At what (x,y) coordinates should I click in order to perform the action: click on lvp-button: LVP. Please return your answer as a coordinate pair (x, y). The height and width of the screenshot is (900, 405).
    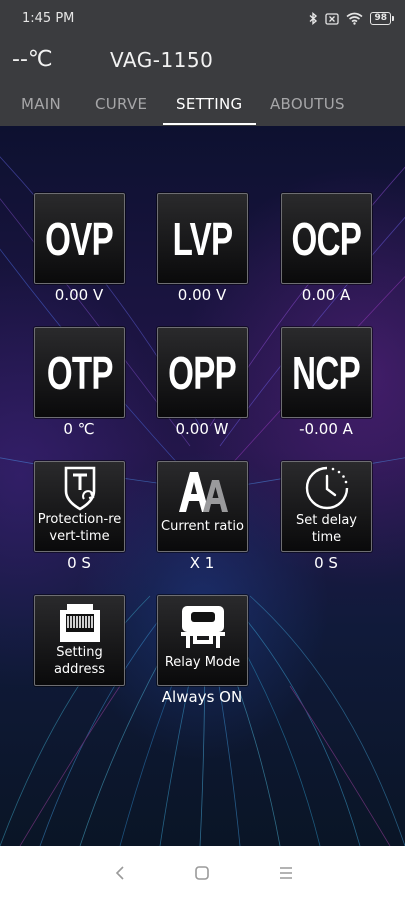
    Looking at the image, I should click on (202, 238).